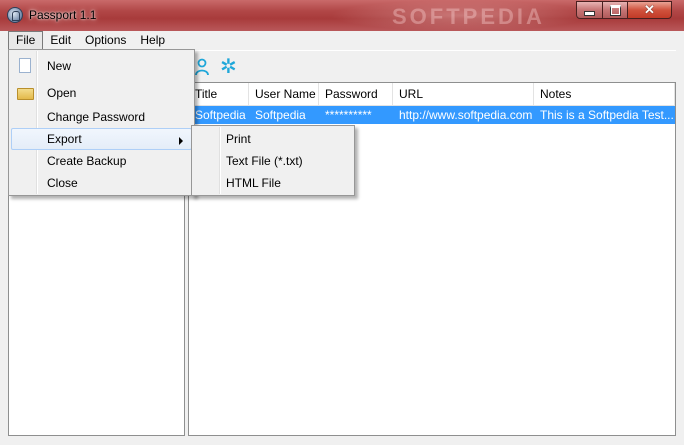 The width and height of the screenshot is (684, 445). What do you see at coordinates (62, 93) in the screenshot?
I see `menu-item-label: Open` at bounding box center [62, 93].